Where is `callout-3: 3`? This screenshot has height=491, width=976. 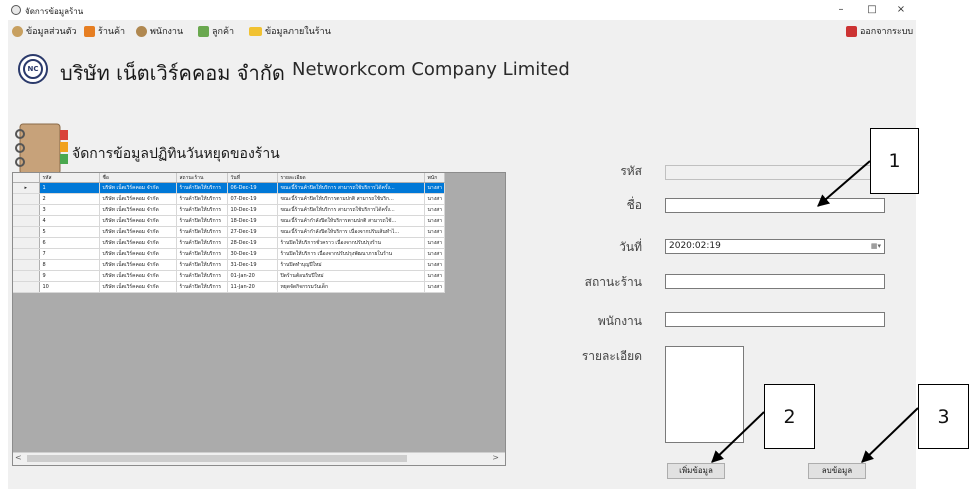 callout-3: 3 is located at coordinates (943, 416).